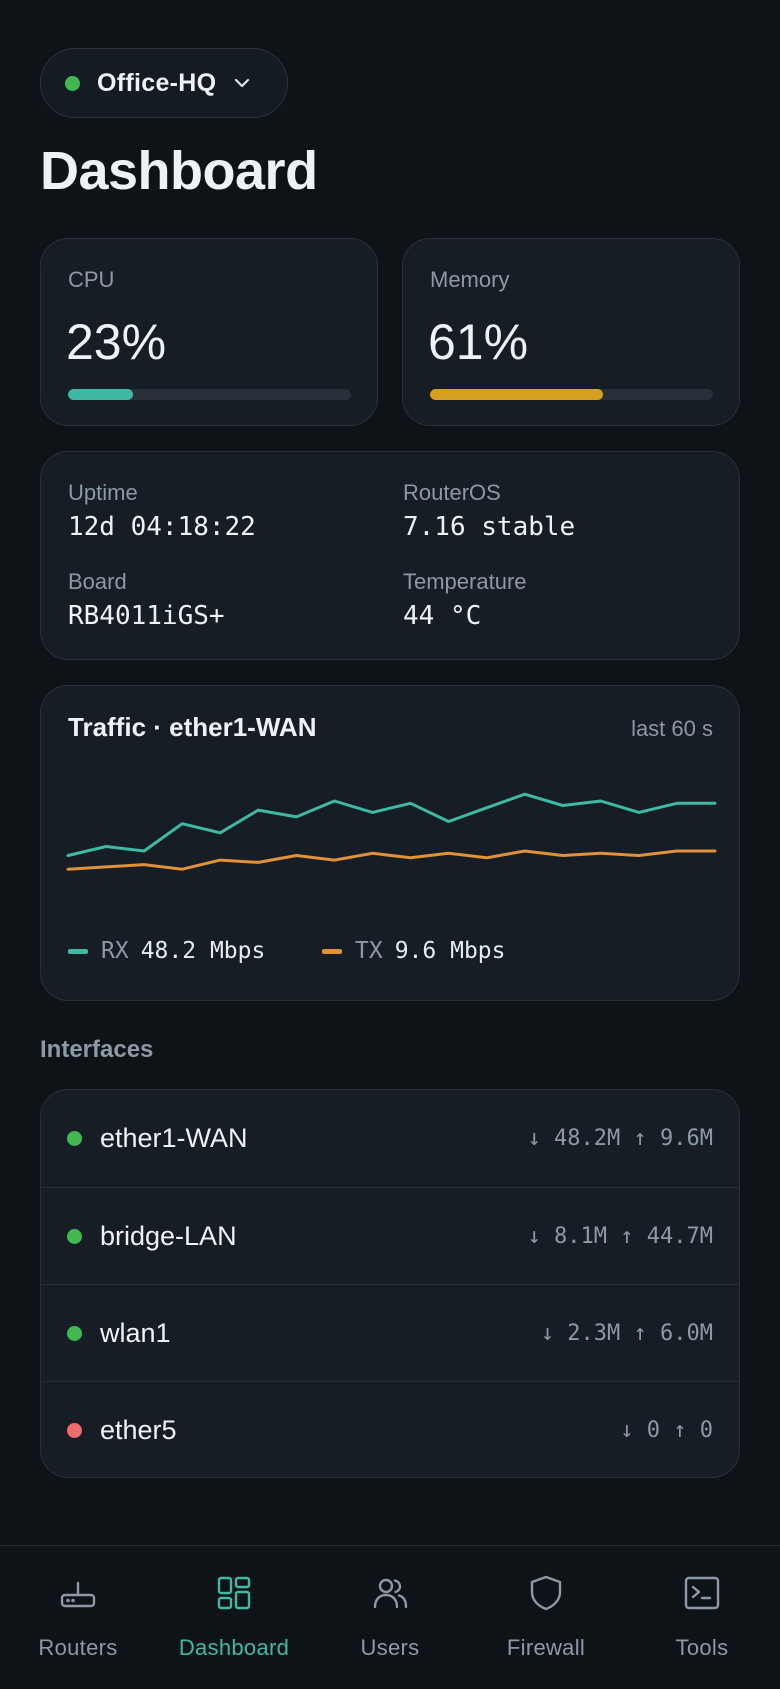 The image size is (780, 1689). What do you see at coordinates (369, 951) in the screenshot?
I see `tx-name: TX` at bounding box center [369, 951].